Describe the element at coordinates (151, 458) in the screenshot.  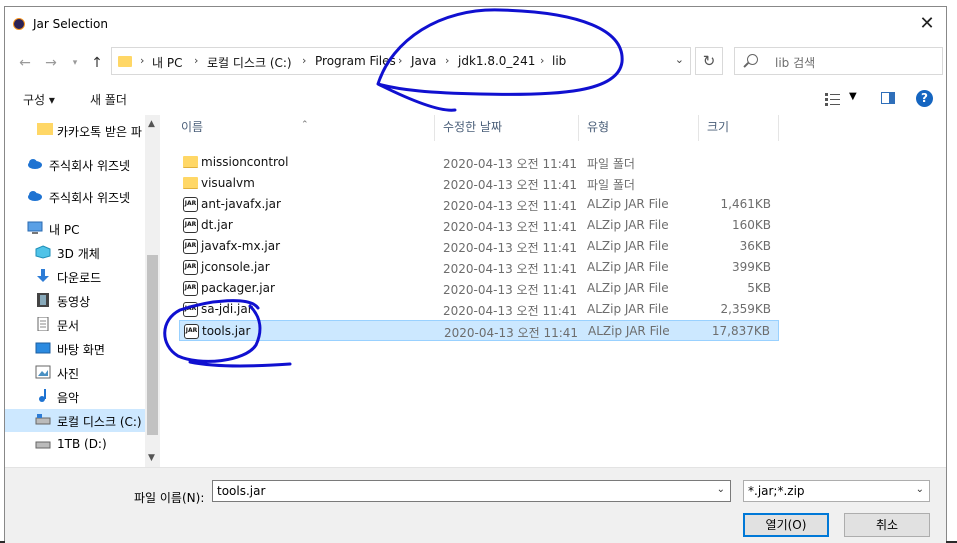
I see `scroll-down-icon: ▼` at that location.